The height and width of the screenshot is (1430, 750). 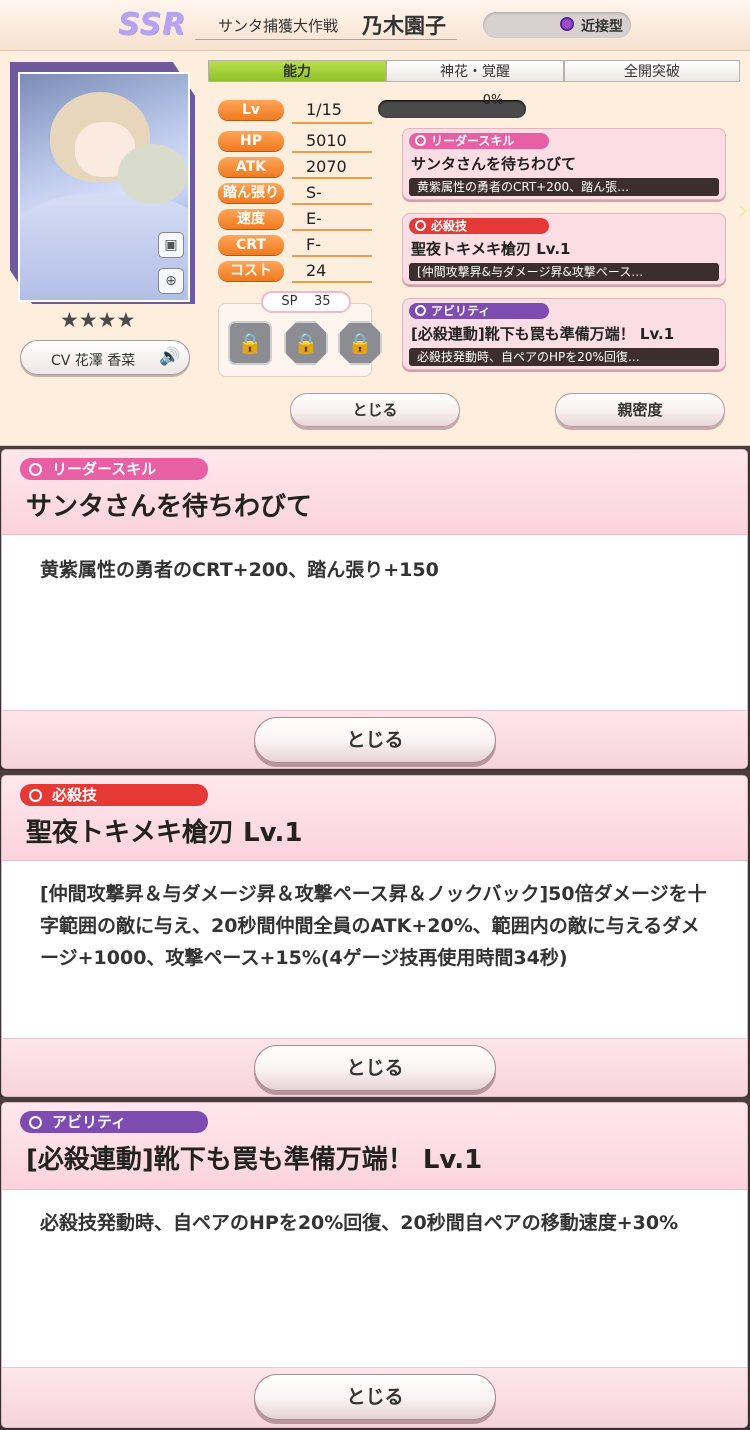 I want to click on stat-label-cost: コスト, so click(x=251, y=271).